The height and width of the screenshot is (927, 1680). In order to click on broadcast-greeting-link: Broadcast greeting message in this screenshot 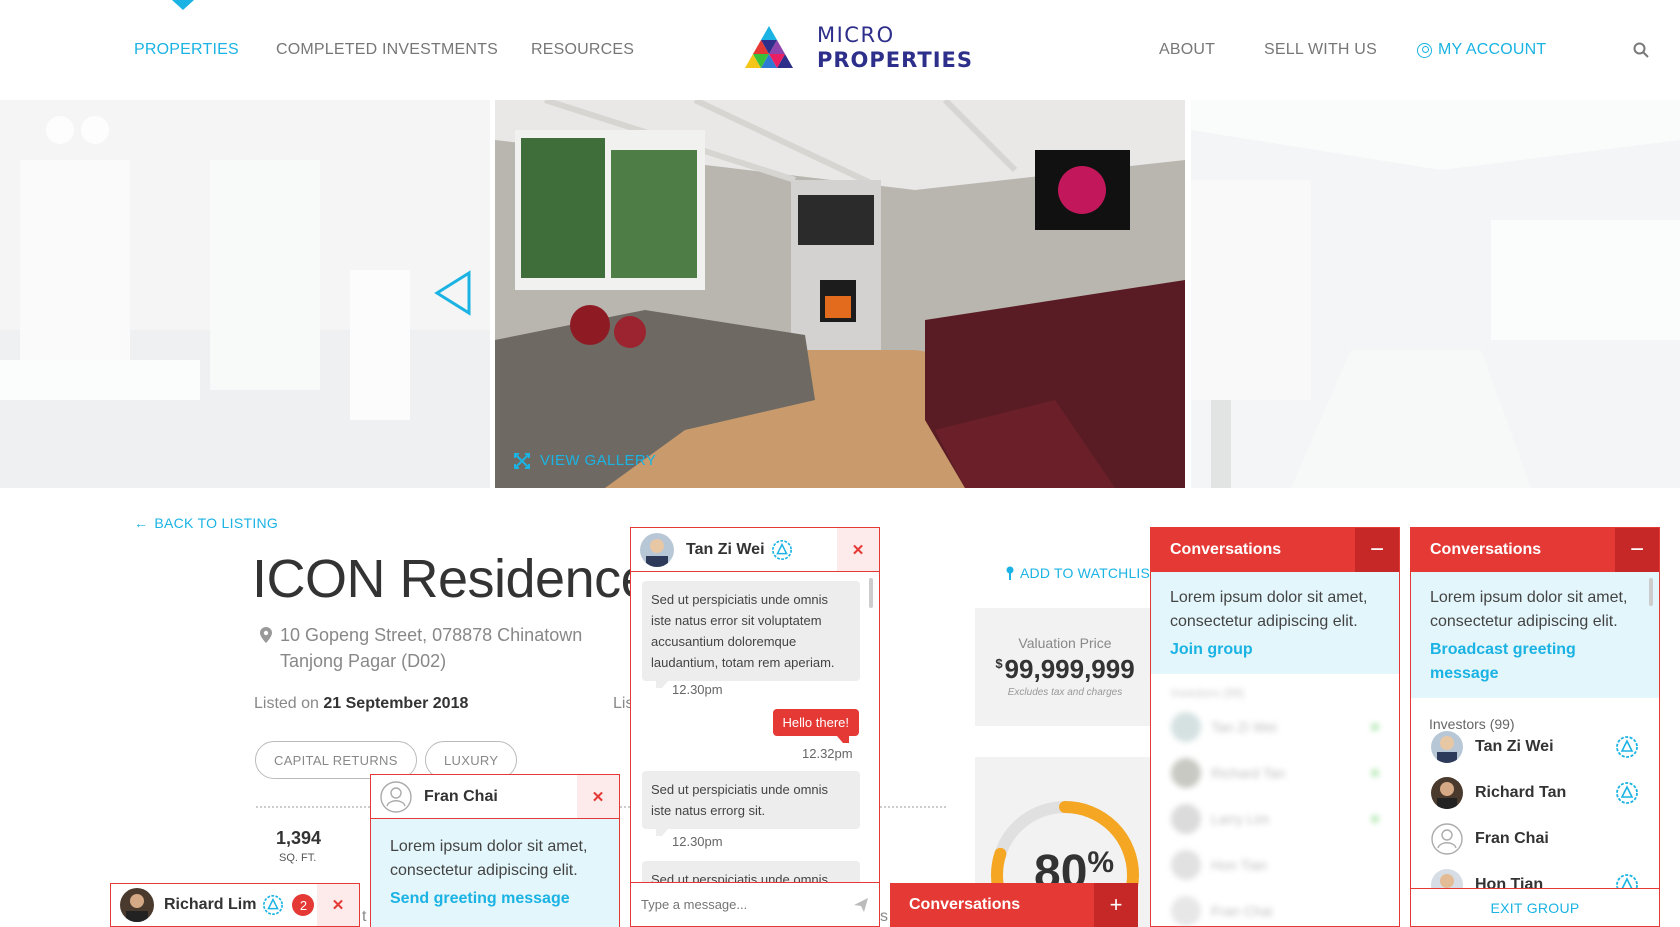, I will do `click(1535, 662)`.